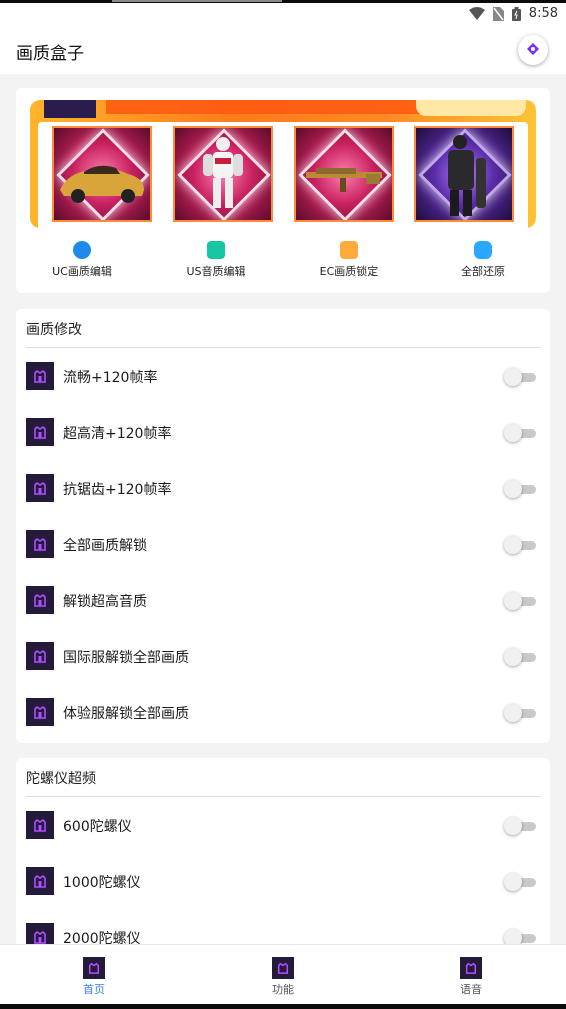 The height and width of the screenshot is (1009, 566). I want to click on nav-home: 首页, so click(94, 977).